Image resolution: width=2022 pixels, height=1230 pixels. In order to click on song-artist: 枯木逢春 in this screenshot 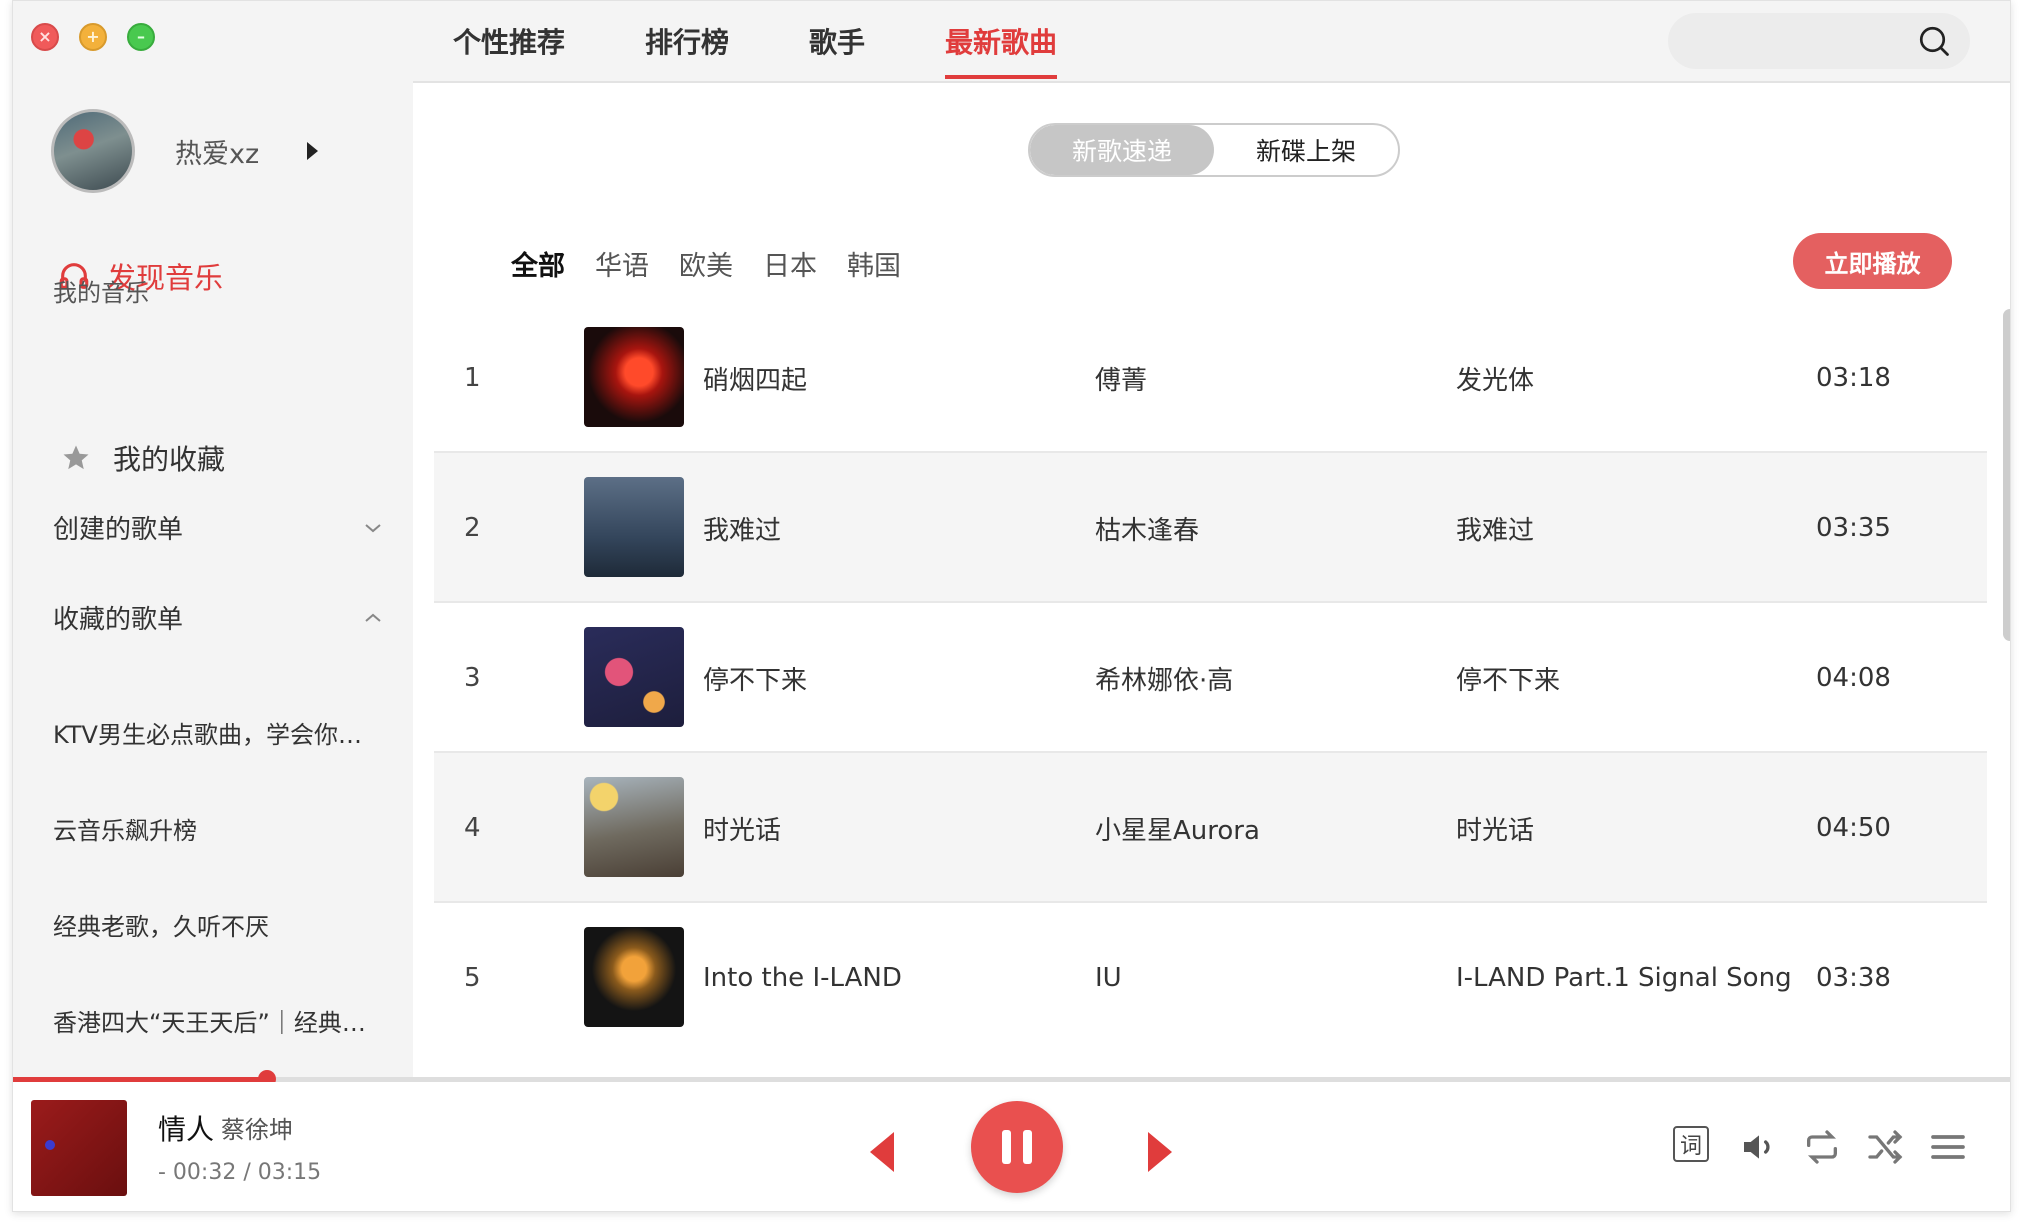, I will do `click(1147, 528)`.